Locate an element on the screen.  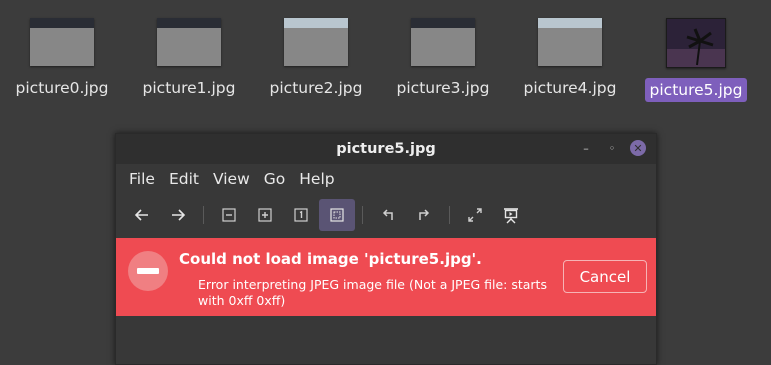
rotate-left-button is located at coordinates (388, 215).